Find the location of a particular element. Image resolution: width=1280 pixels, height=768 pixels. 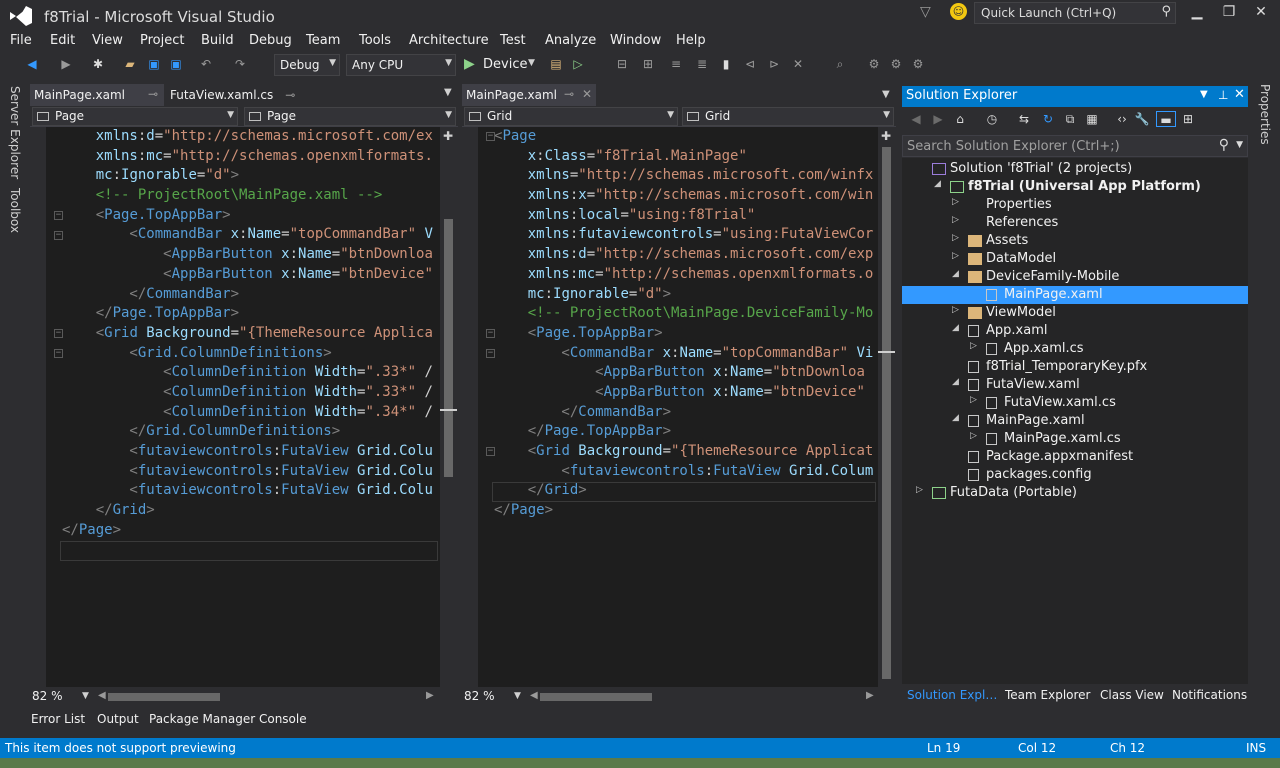

pin-icon: ⊸ is located at coordinates (153, 94).